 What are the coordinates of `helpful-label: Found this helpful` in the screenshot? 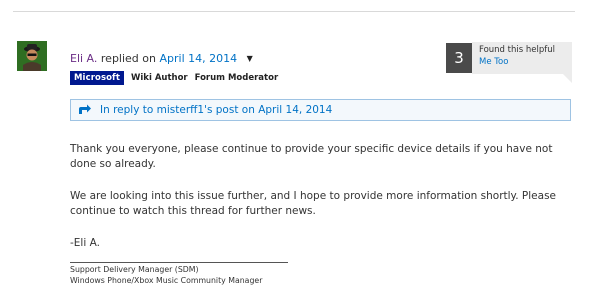 It's located at (517, 50).